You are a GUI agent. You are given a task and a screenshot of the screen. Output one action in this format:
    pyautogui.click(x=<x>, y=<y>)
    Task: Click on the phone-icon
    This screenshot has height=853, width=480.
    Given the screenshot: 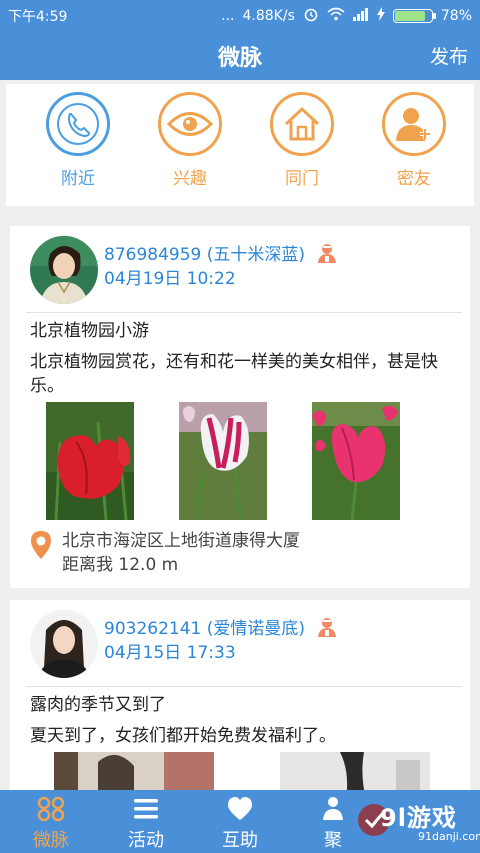 What is the action you would take?
    pyautogui.click(x=78, y=124)
    